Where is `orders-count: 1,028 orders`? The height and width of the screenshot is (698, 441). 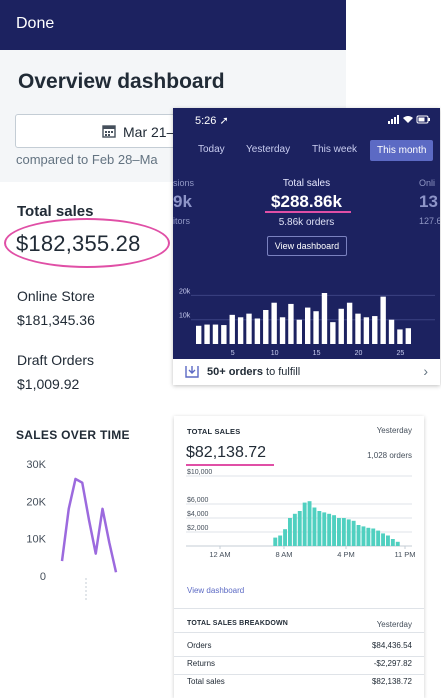
orders-count: 1,028 orders is located at coordinates (389, 455).